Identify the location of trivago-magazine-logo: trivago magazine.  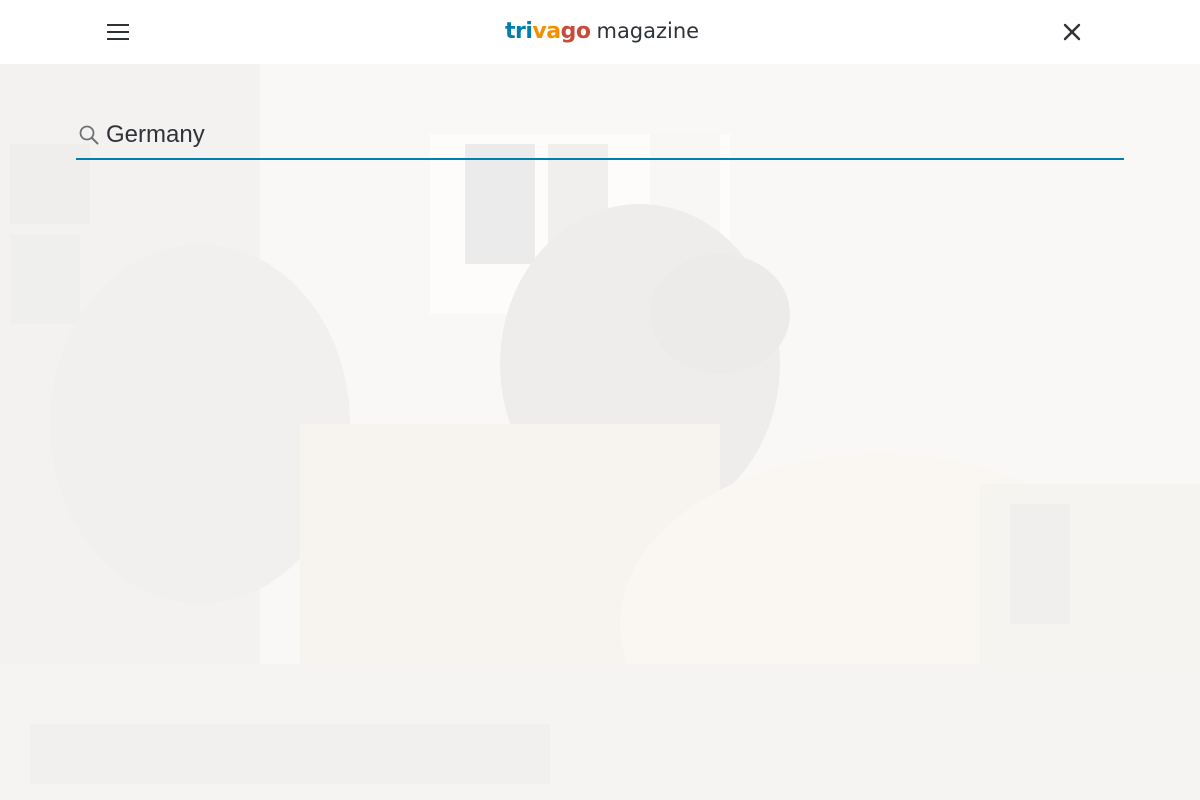
(602, 31).